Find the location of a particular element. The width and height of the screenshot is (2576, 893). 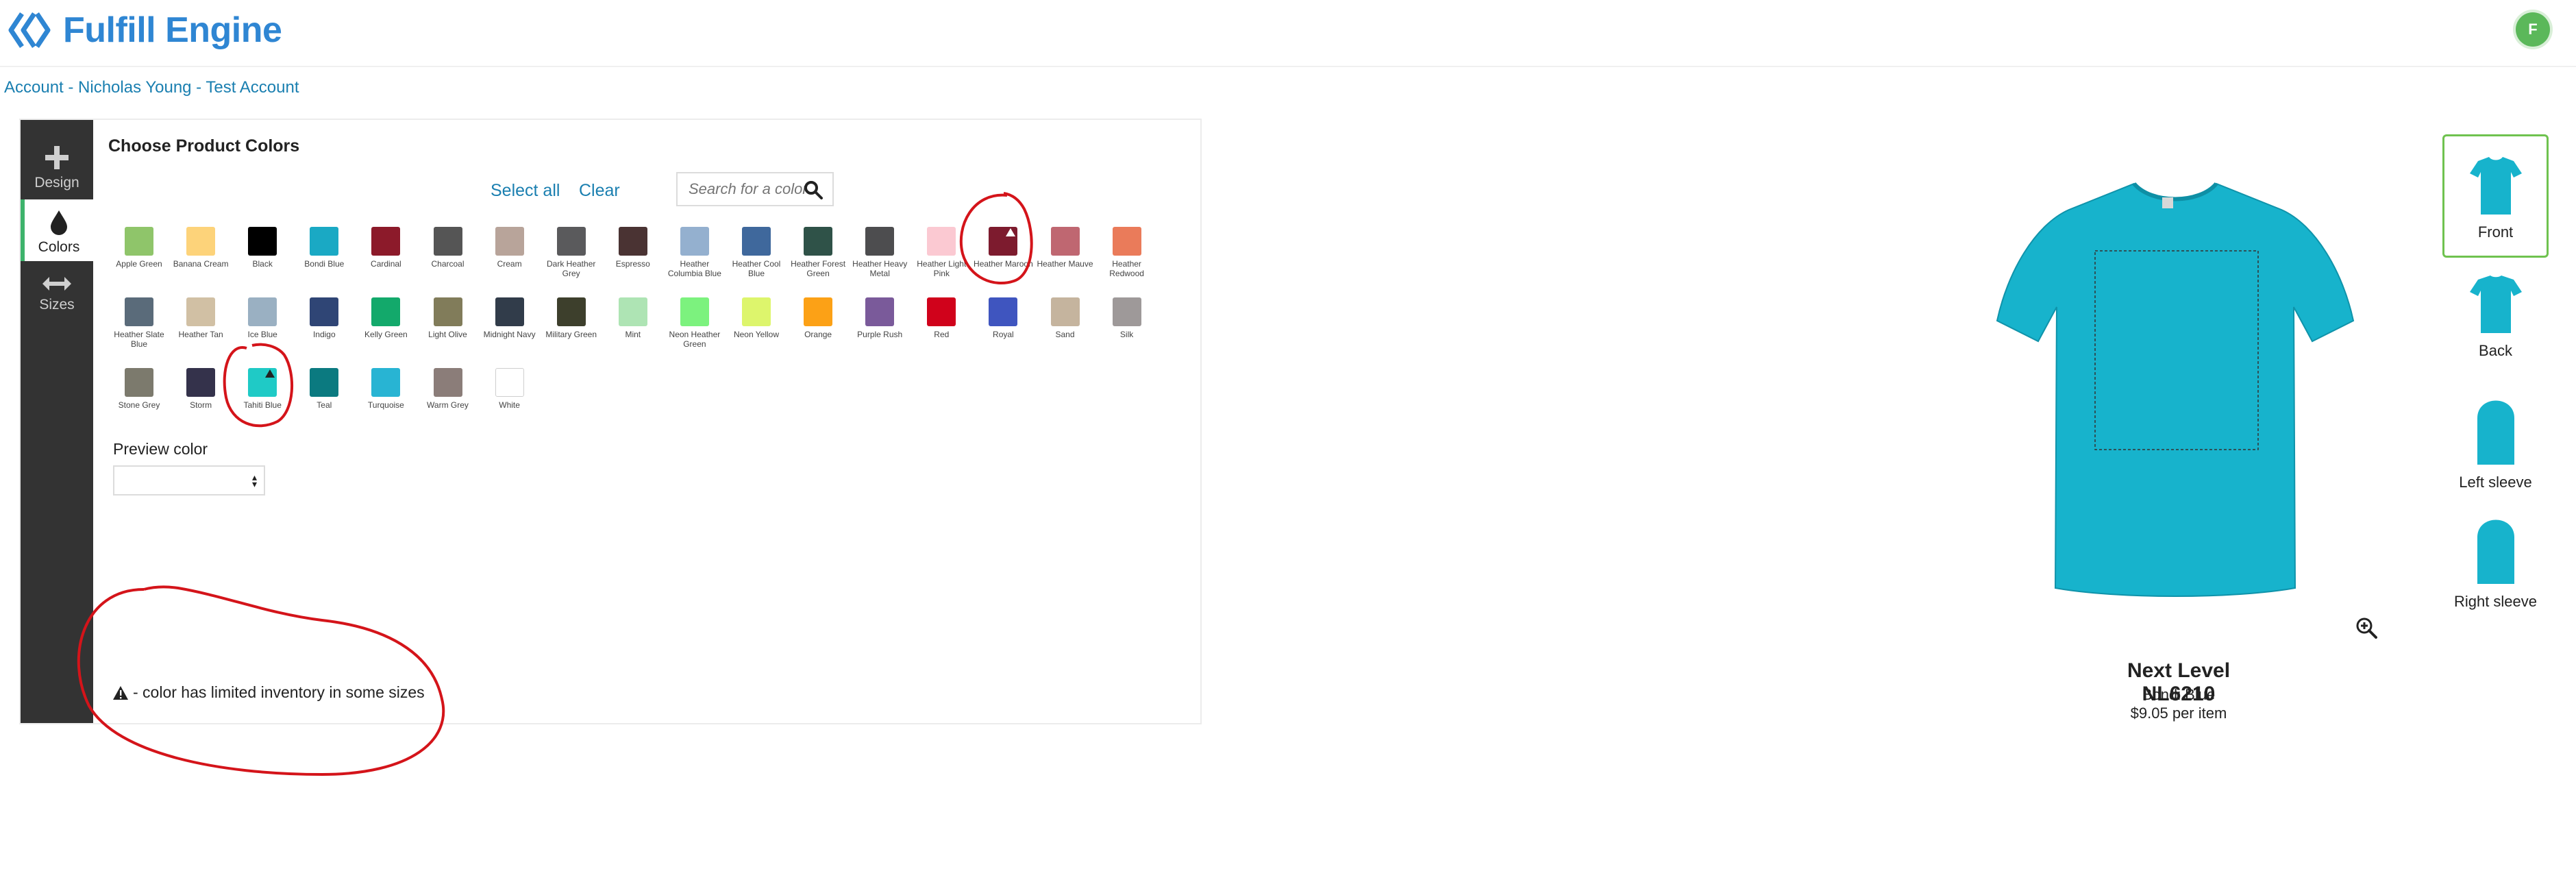

color-swatch: Kelly Green is located at coordinates (386, 318).